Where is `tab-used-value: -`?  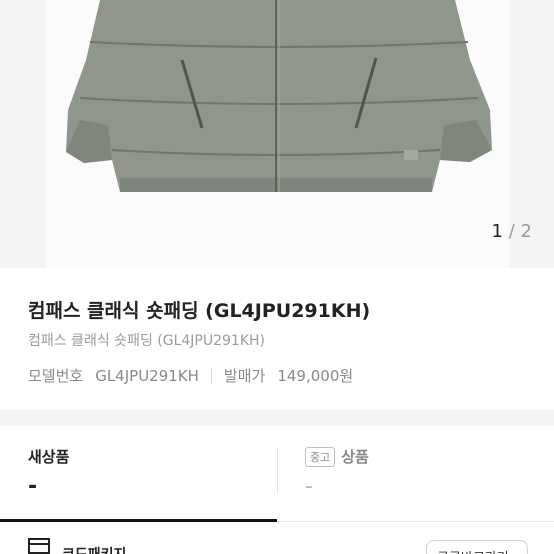 tab-used-value: - is located at coordinates (309, 486).